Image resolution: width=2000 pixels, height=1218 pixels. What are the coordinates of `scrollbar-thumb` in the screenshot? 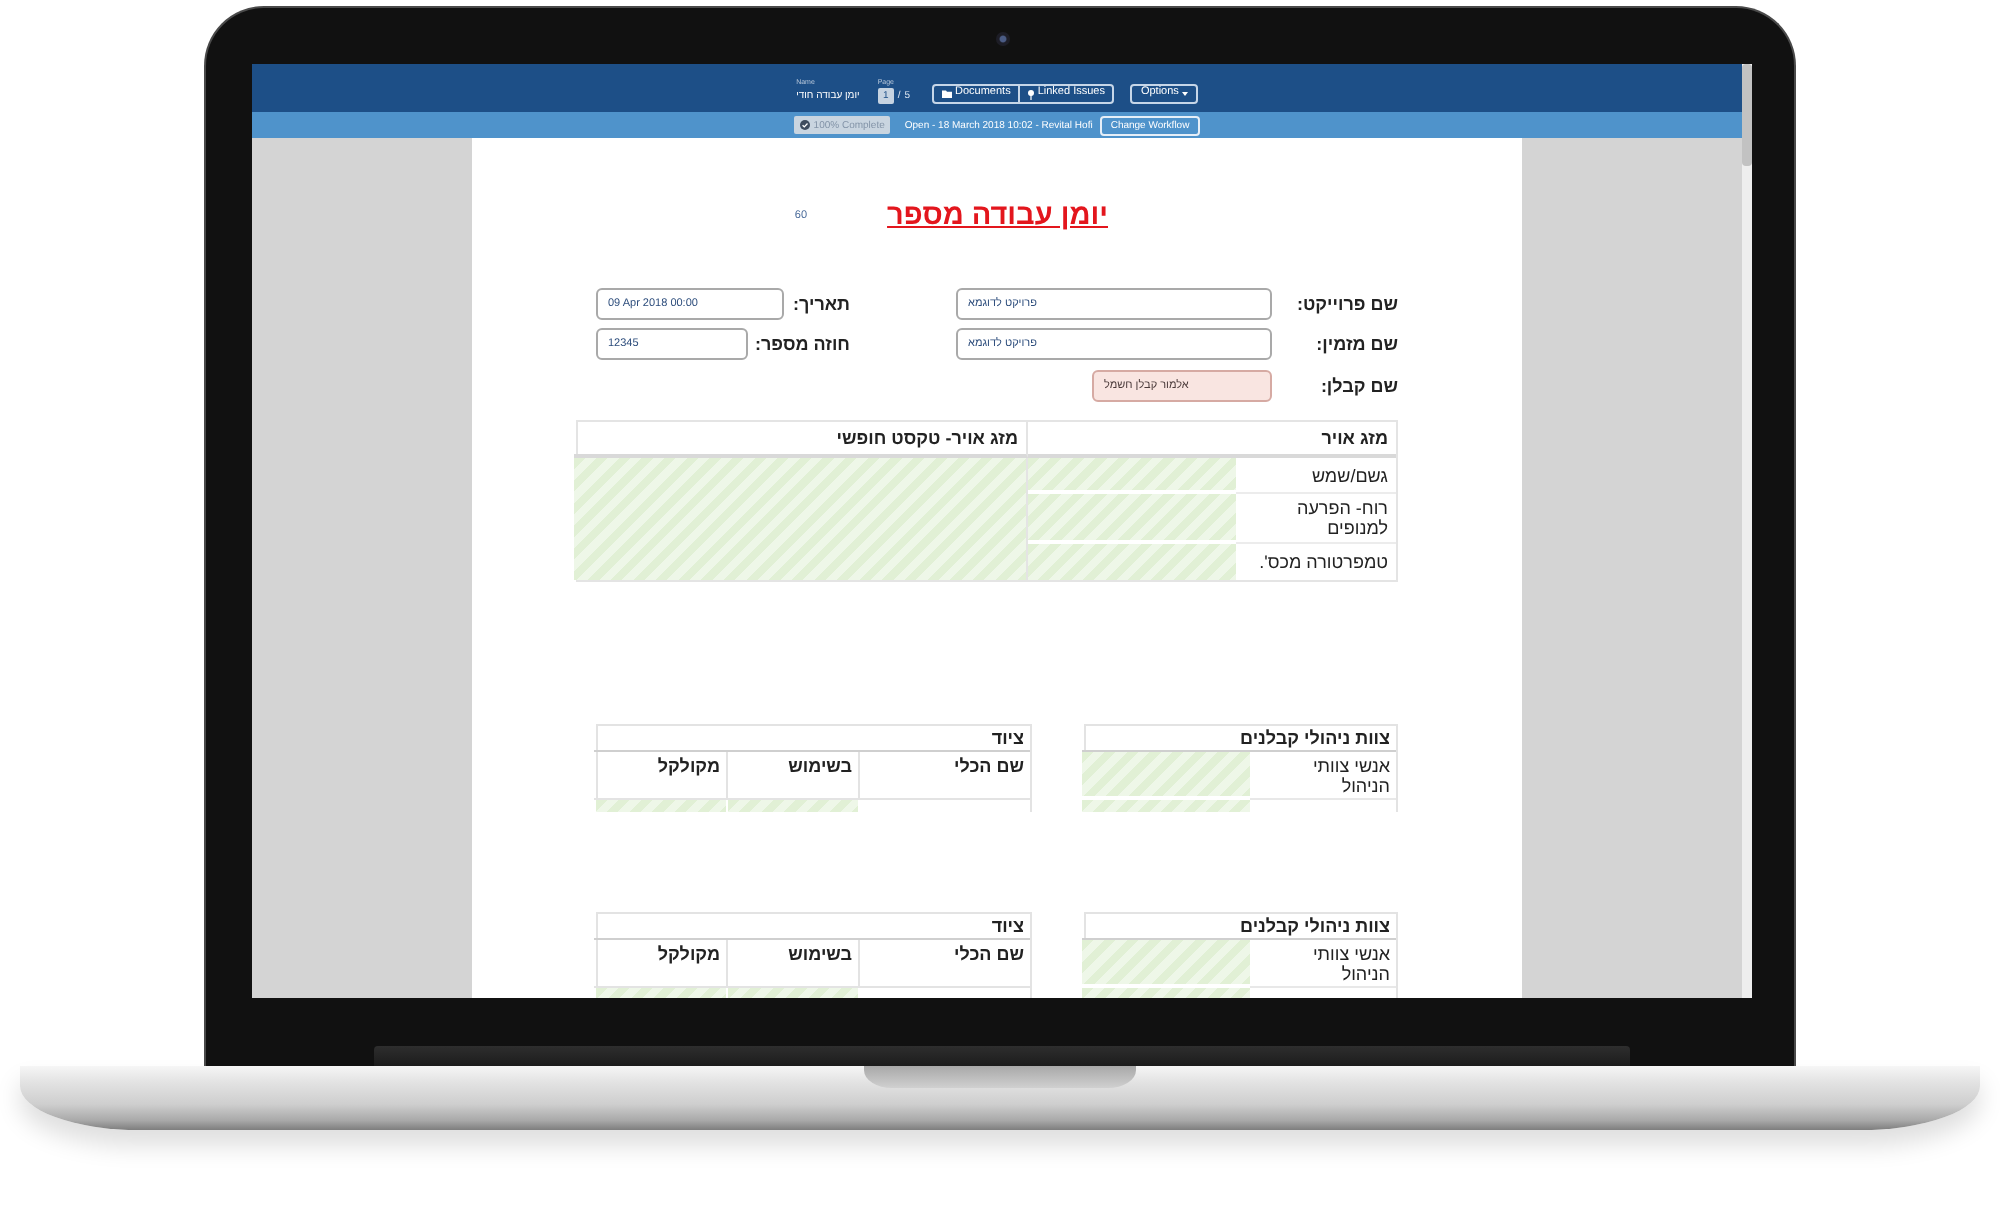 It's located at (1747, 115).